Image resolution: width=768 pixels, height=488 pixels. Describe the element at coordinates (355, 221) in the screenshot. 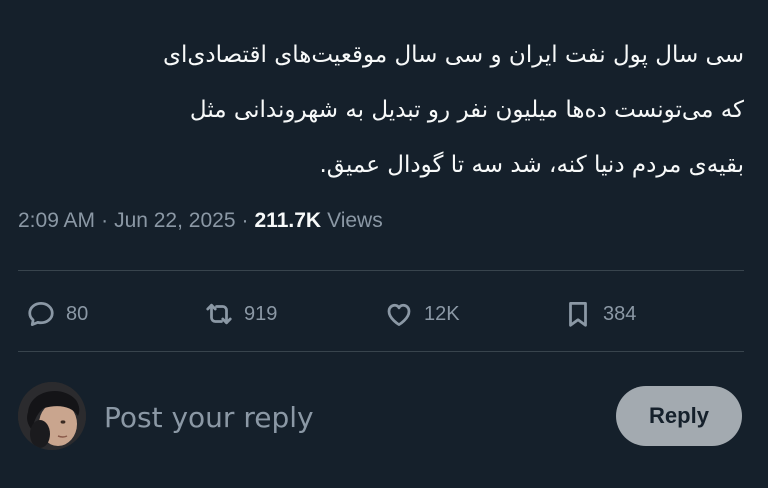

I see `views-label: Views` at that location.